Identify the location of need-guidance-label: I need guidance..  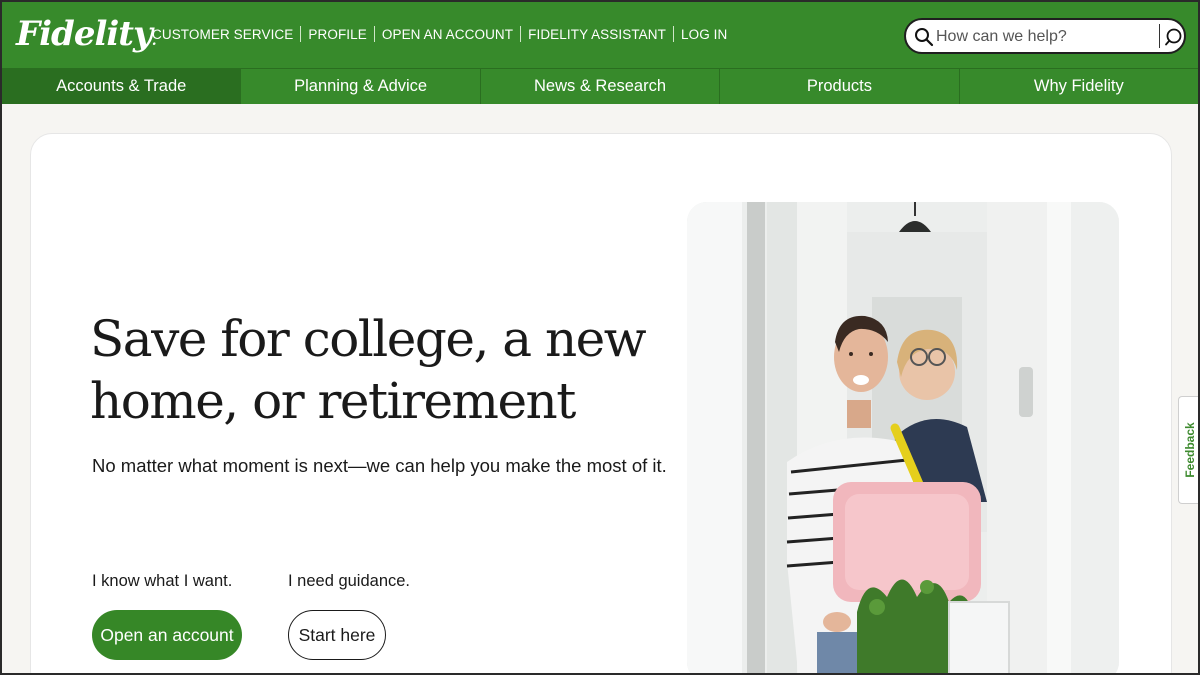
(349, 581).